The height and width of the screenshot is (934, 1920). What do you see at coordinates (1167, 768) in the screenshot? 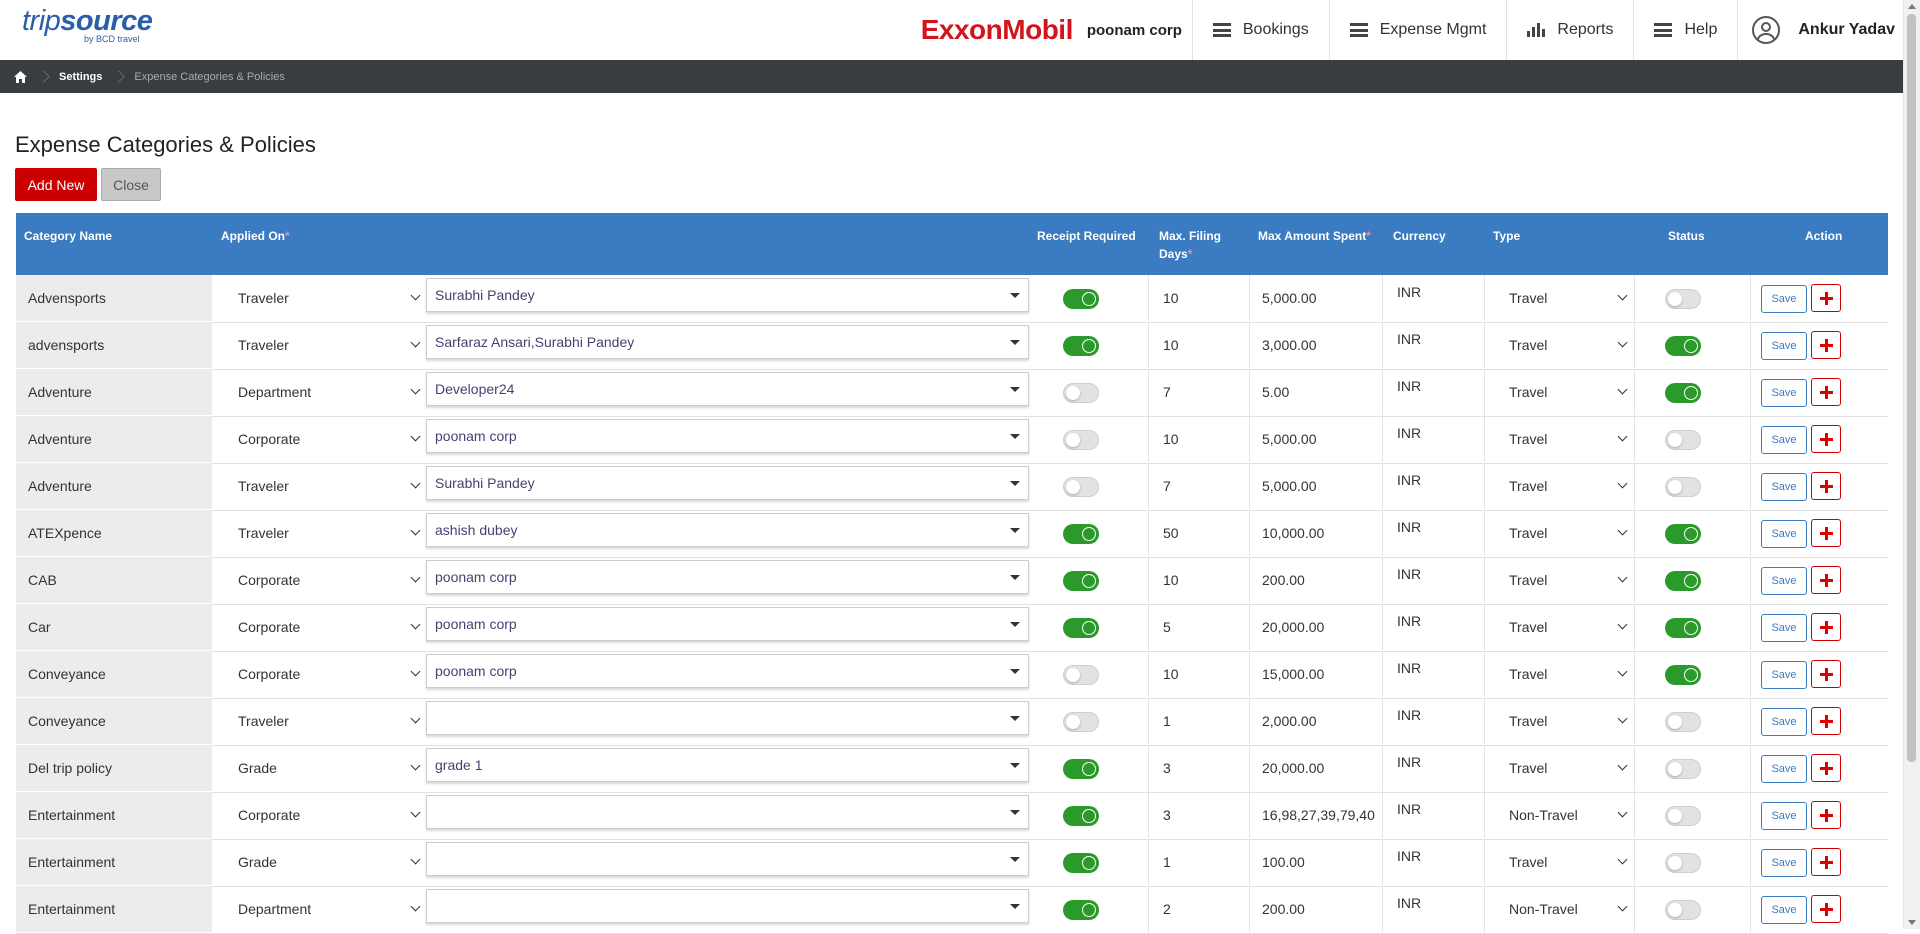
I see `max-filing-days: 3` at bounding box center [1167, 768].